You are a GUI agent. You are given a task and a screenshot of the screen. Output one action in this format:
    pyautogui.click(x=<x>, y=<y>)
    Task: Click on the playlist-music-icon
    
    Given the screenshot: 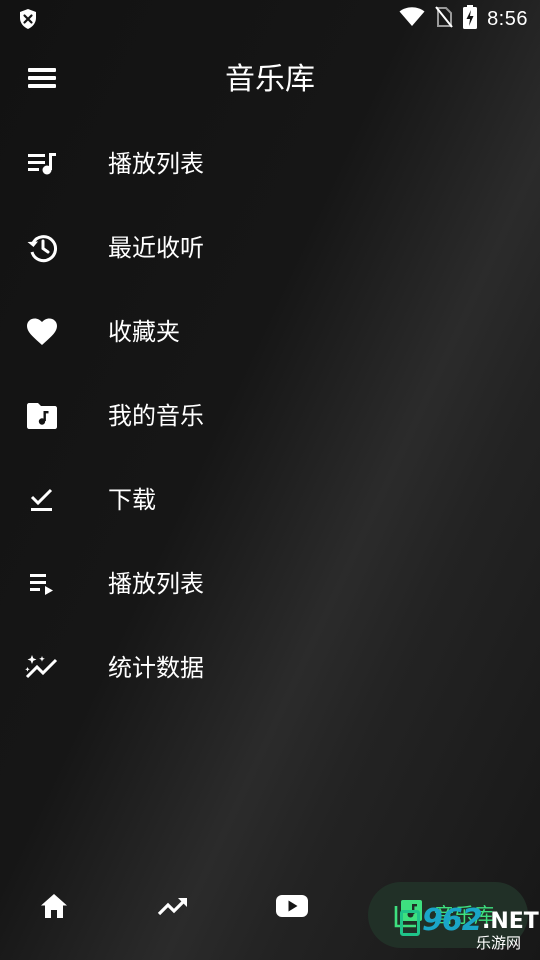 What is the action you would take?
    pyautogui.click(x=42, y=164)
    